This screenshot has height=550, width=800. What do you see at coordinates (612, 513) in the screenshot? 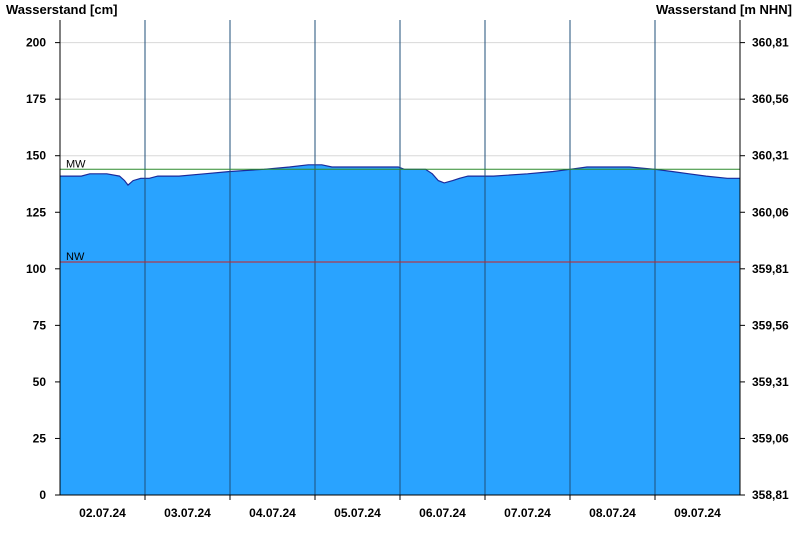
I see `x-tick-label: 08.07.24` at bounding box center [612, 513].